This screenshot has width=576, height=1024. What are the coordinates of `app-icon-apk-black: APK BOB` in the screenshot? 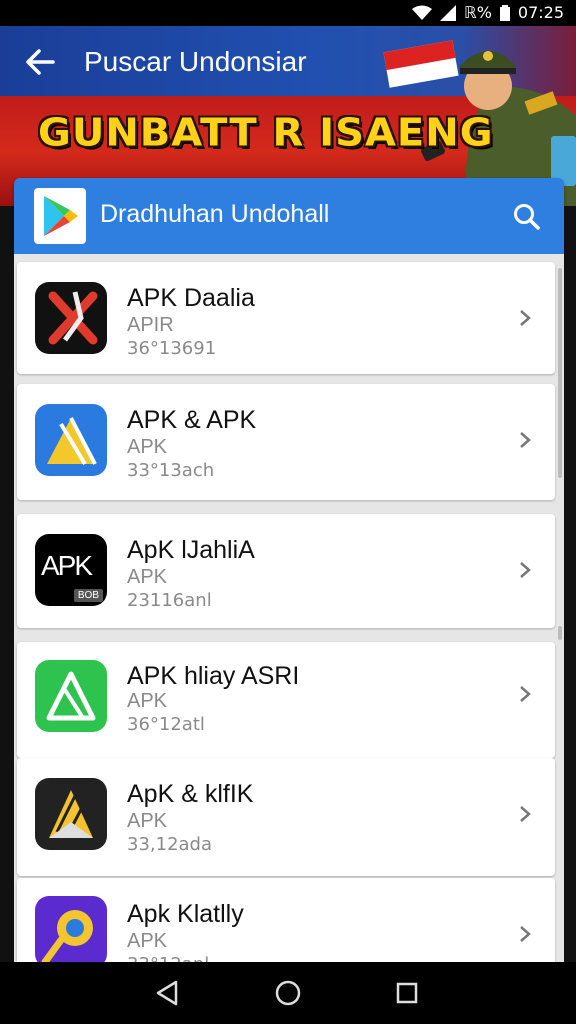 It's located at (71, 570).